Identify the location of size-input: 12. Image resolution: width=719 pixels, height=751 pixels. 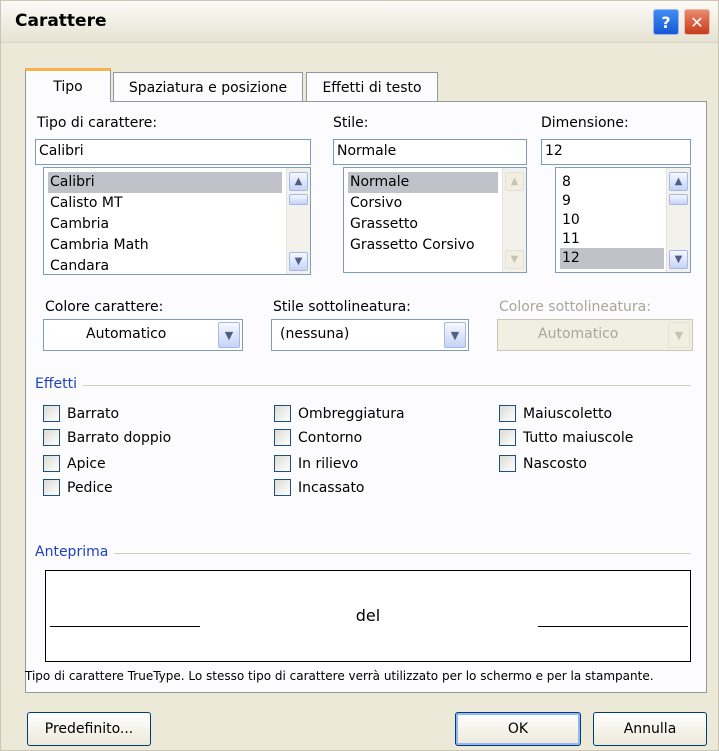
(616, 152).